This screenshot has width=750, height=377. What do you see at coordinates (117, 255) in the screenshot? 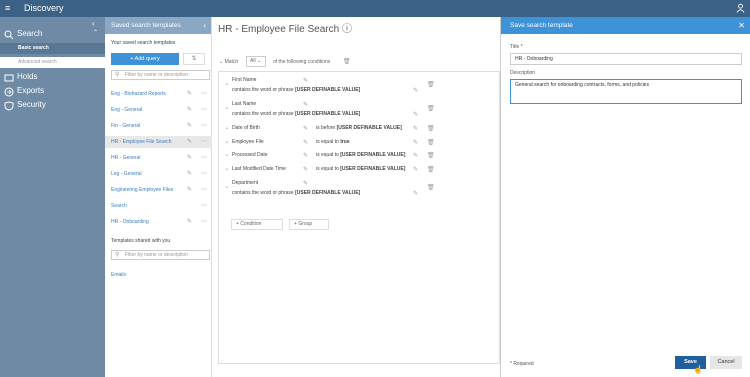
I see `search-icon: ⚲` at bounding box center [117, 255].